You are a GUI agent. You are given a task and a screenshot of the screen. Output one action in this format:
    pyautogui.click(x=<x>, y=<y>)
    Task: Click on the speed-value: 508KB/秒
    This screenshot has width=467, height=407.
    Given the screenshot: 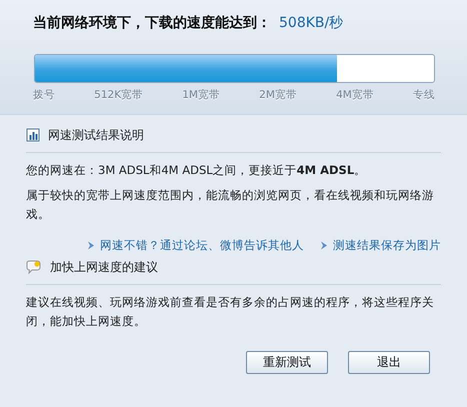 What is the action you would take?
    pyautogui.click(x=311, y=23)
    